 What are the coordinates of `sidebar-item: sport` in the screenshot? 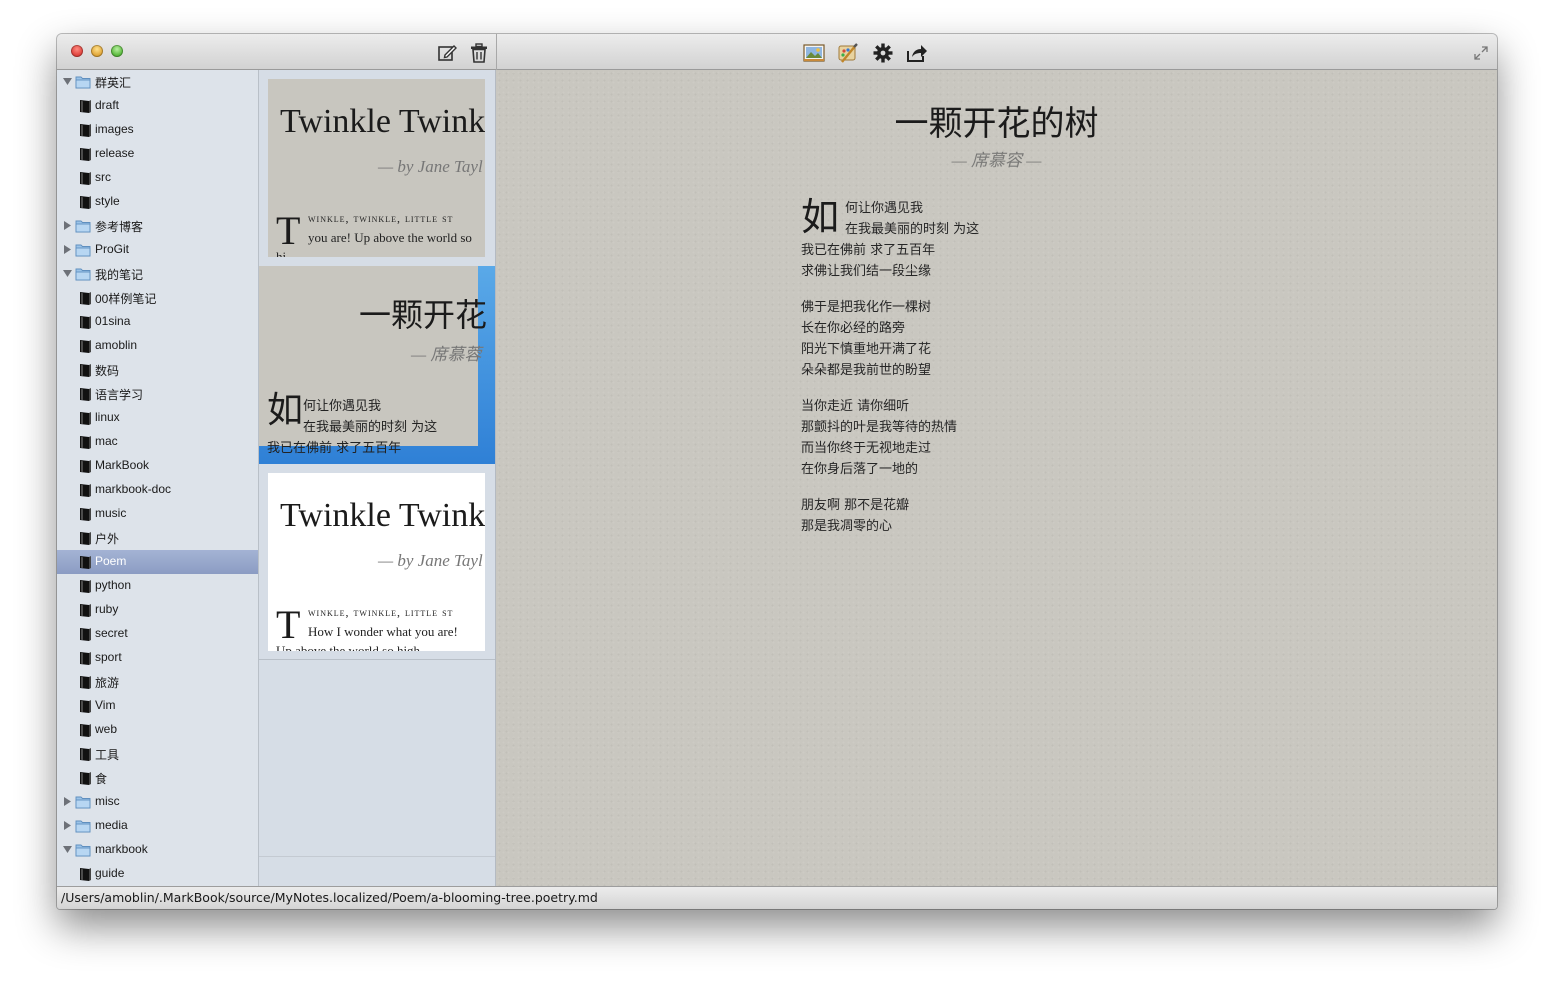 It's located at (157, 658).